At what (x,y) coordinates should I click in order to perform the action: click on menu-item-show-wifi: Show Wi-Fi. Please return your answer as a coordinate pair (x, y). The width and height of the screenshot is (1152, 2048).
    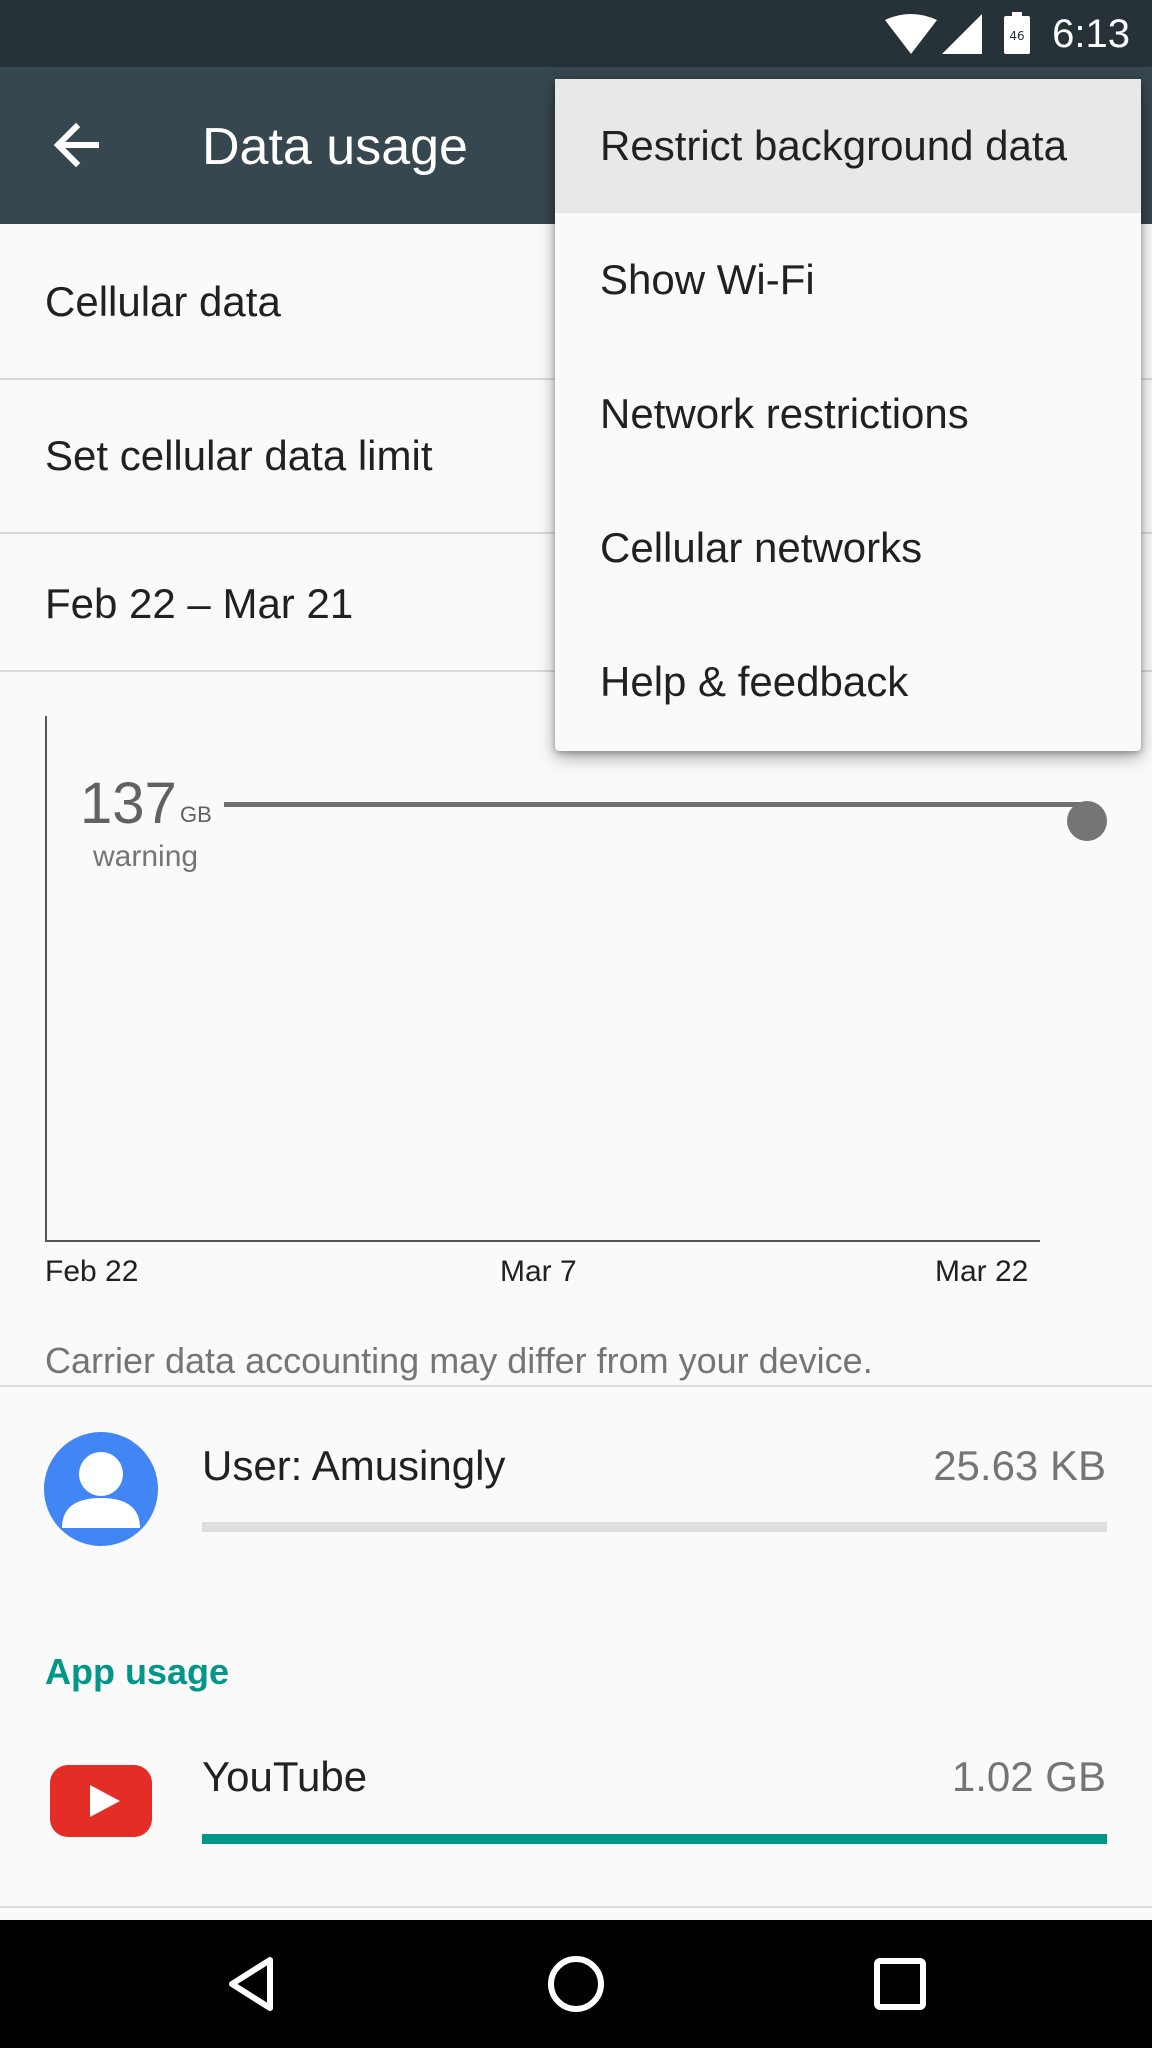
    Looking at the image, I should click on (848, 280).